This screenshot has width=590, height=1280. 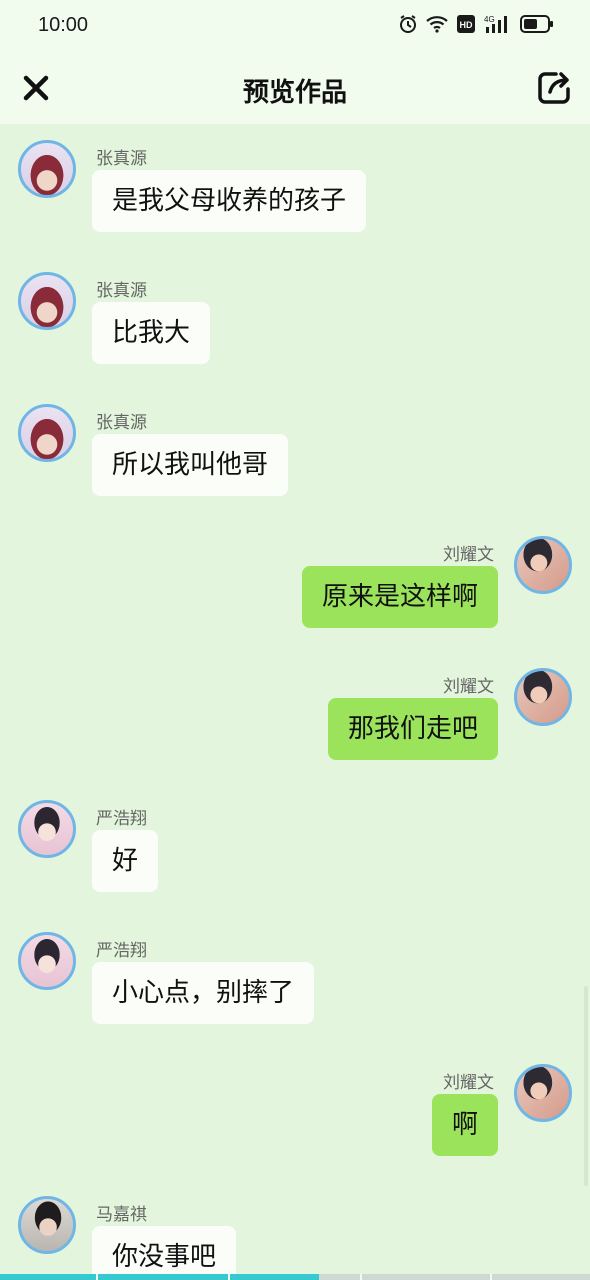 I want to click on status-time: 10:00, so click(x=63, y=25).